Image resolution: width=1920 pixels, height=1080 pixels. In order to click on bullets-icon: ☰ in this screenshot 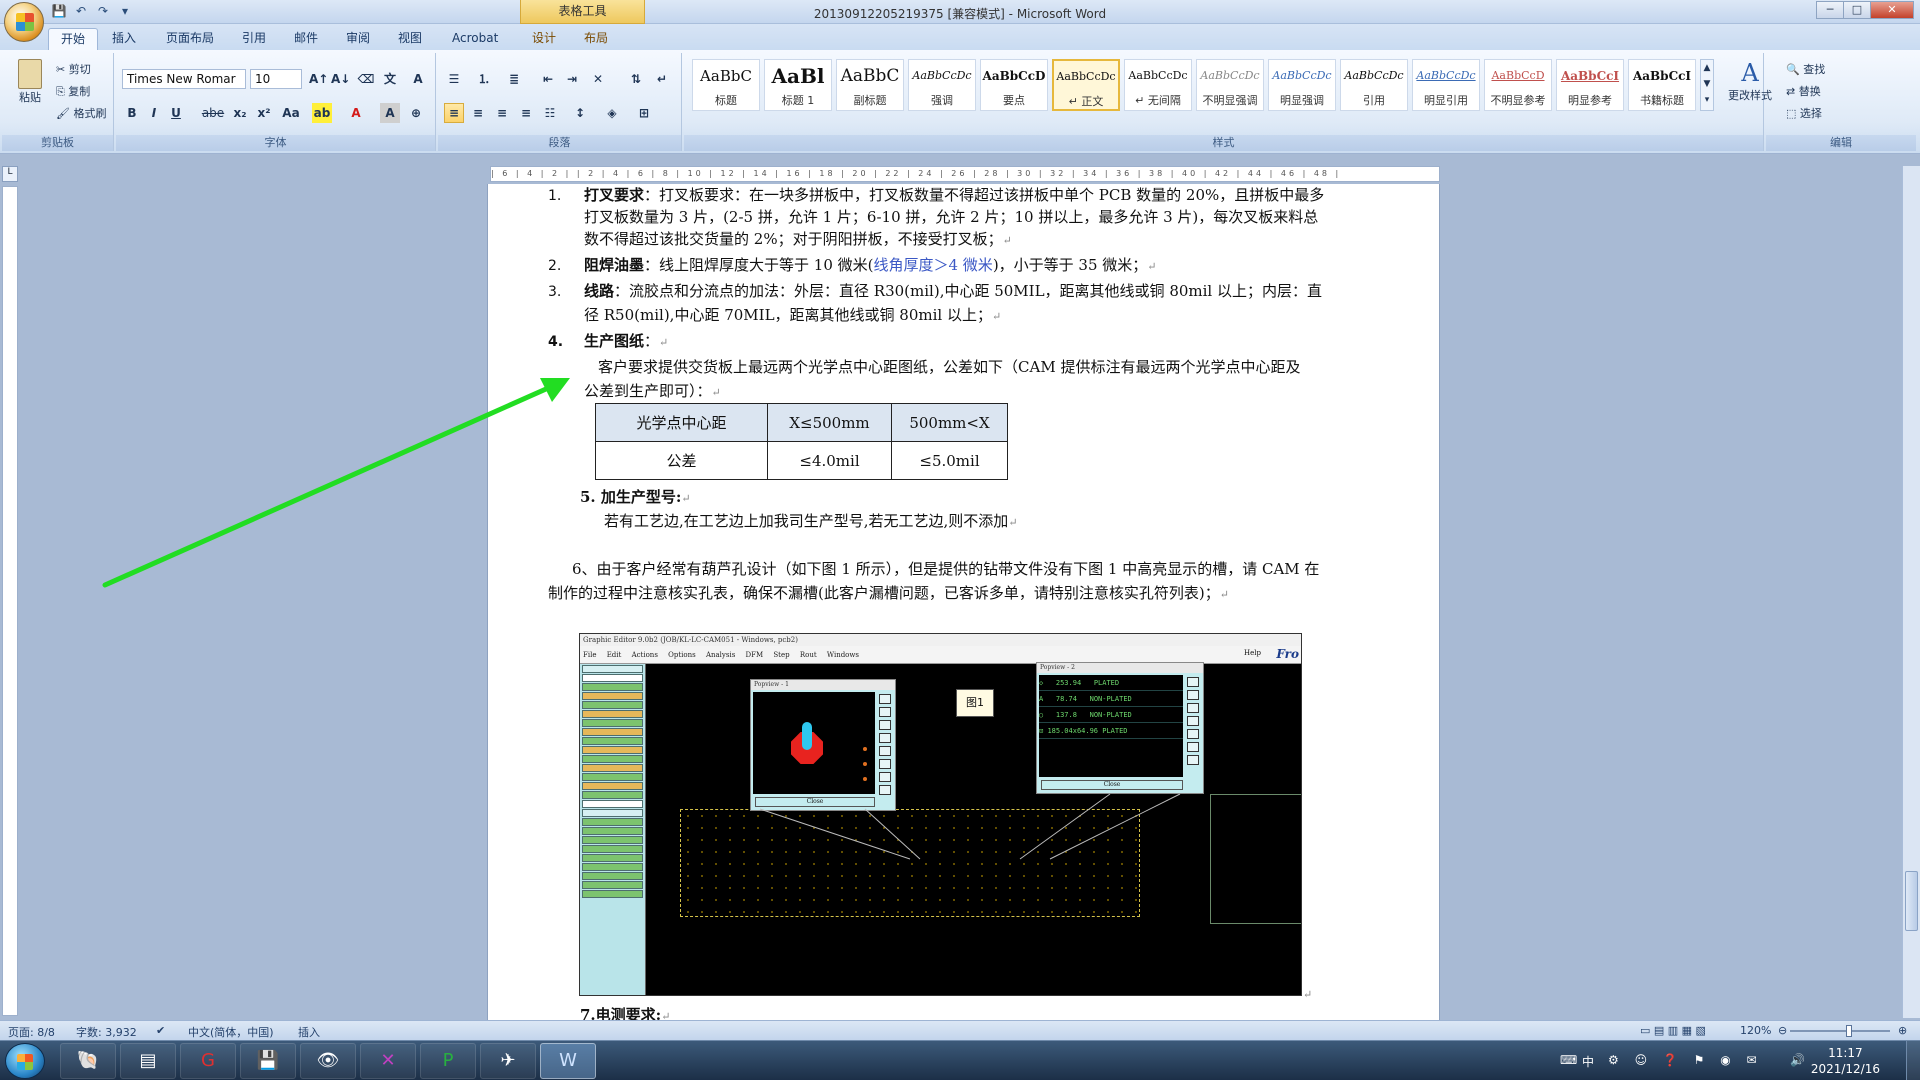, I will do `click(454, 79)`.